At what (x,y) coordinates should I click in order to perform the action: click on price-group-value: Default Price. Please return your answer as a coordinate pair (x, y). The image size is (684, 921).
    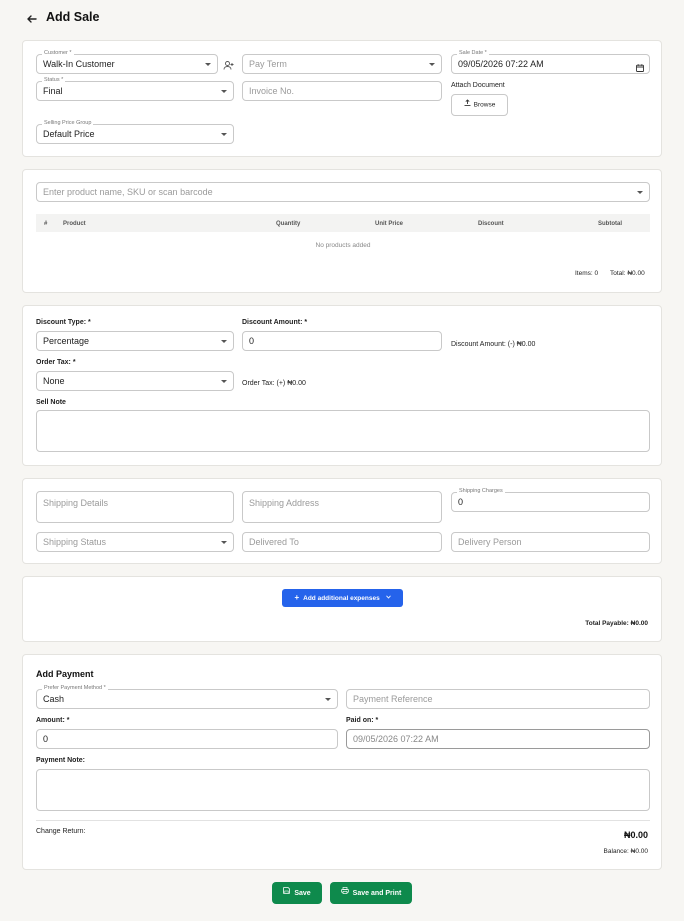
    Looking at the image, I should click on (69, 134).